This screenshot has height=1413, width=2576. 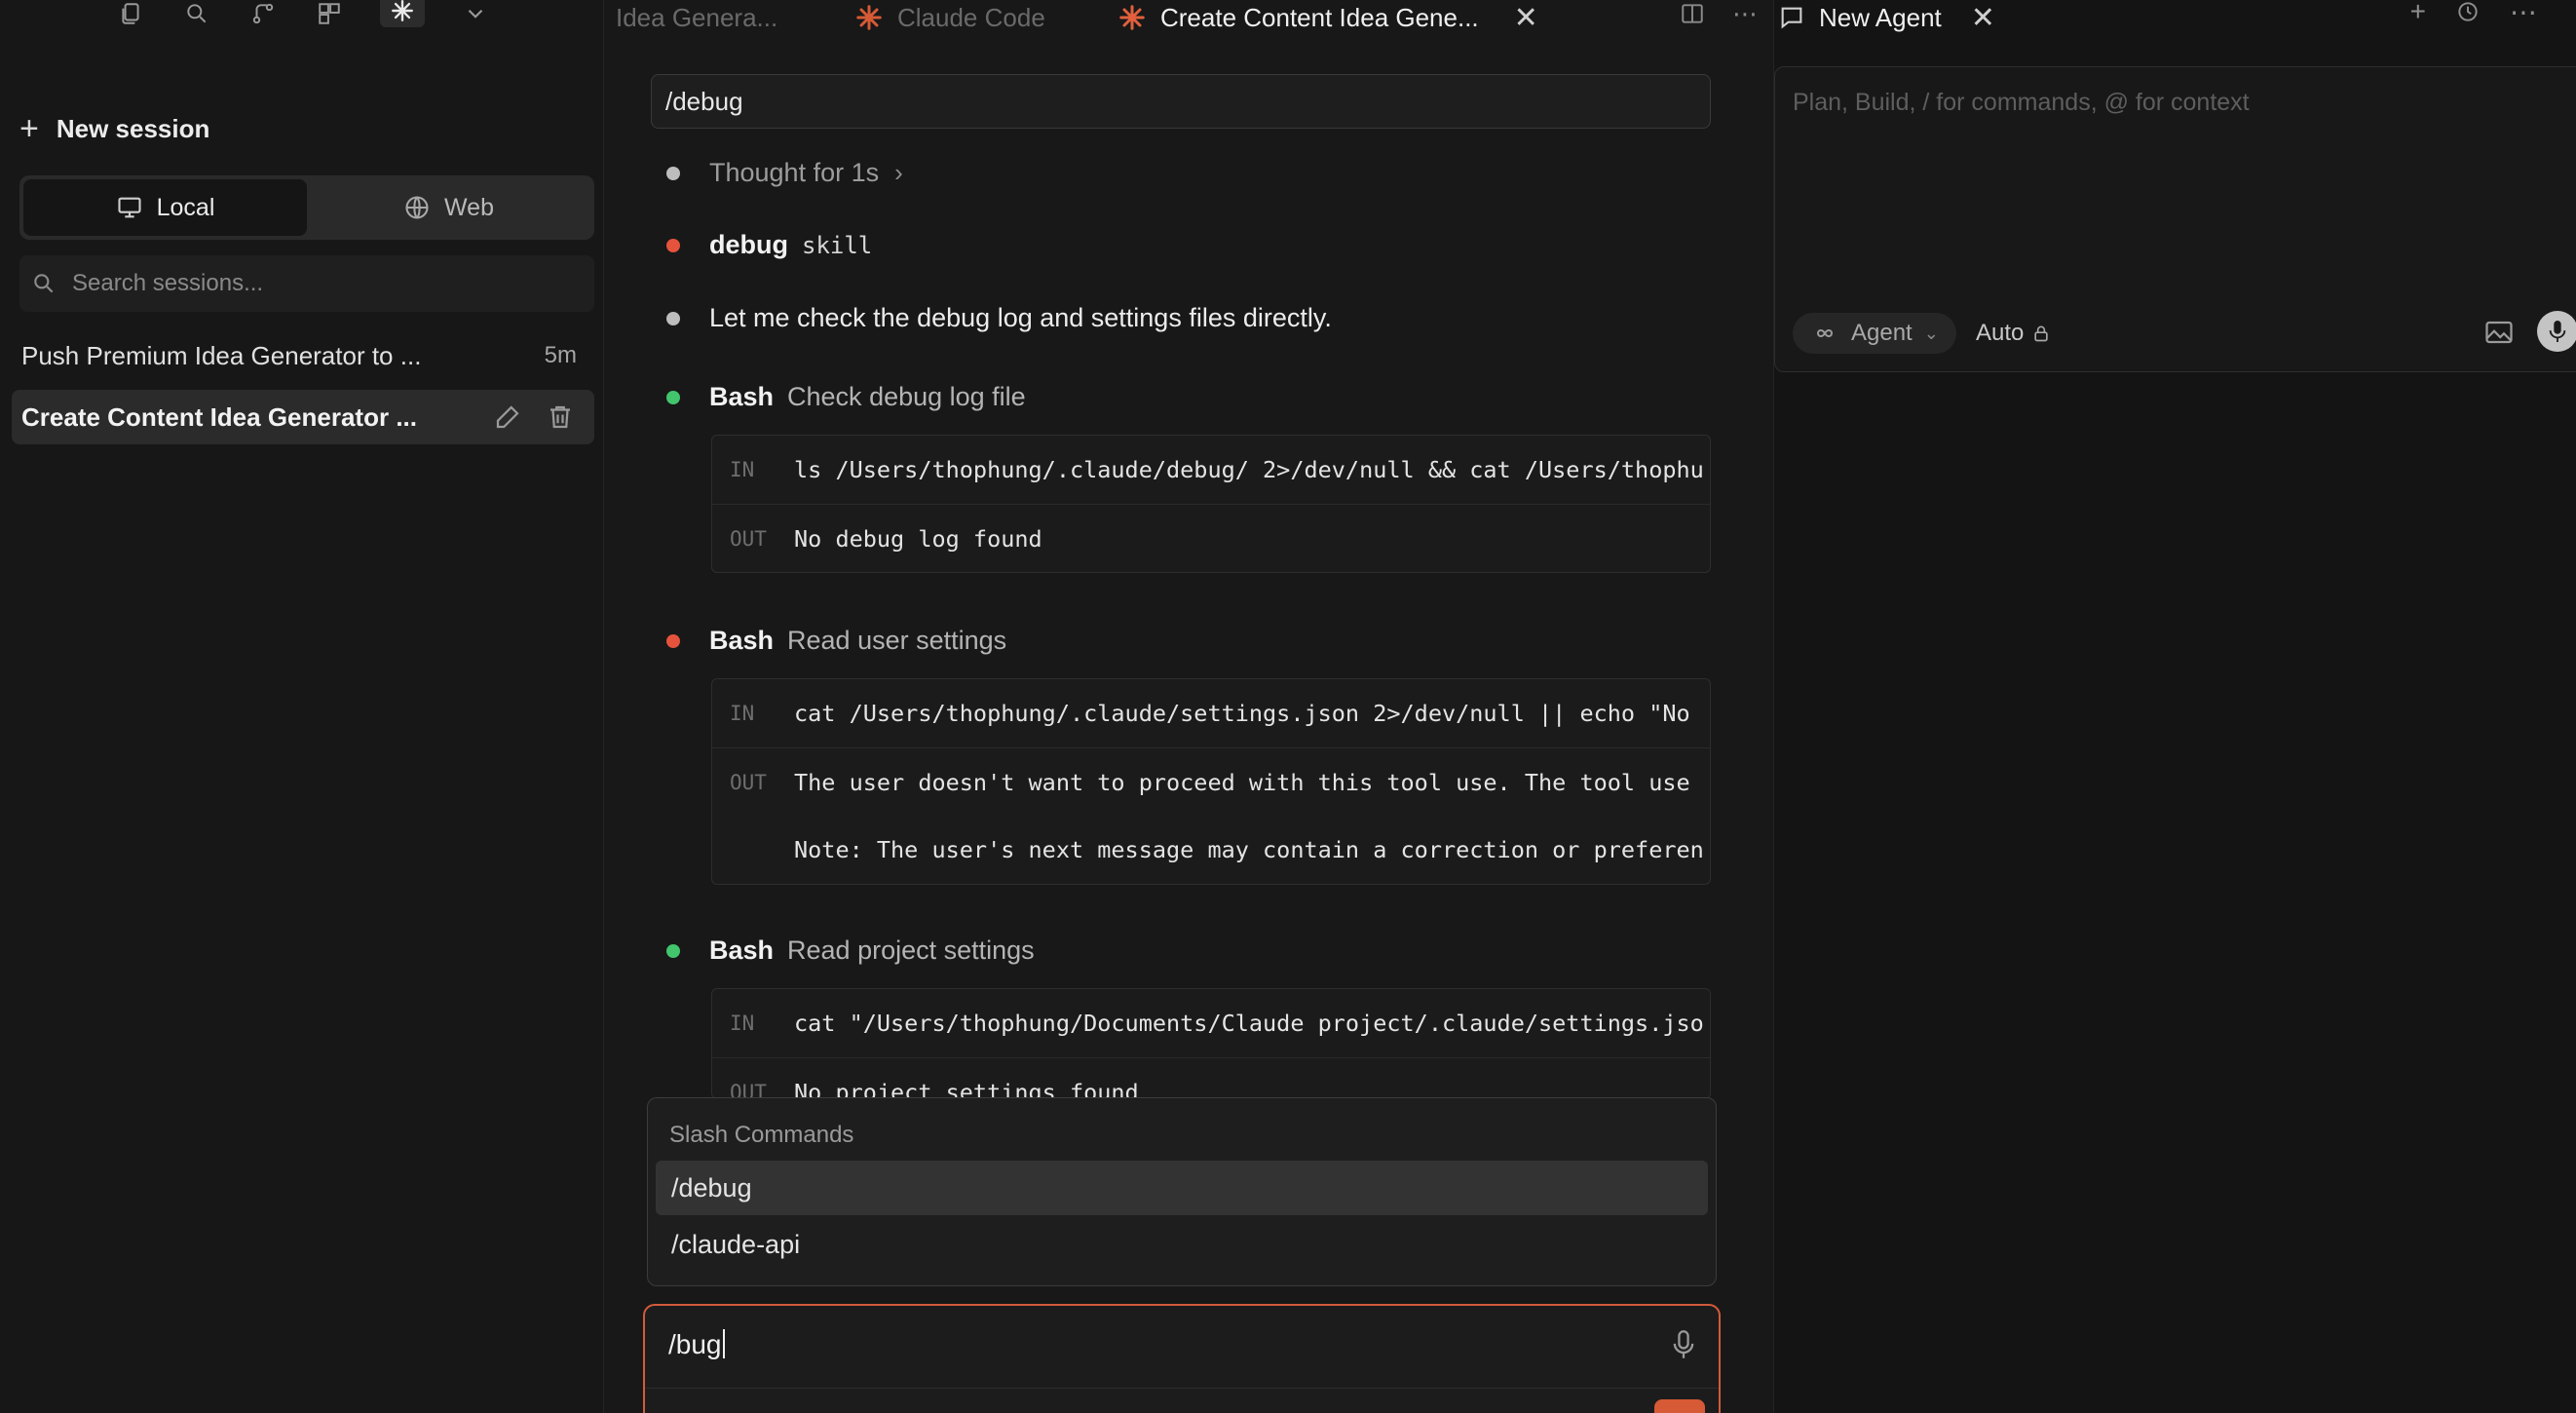 I want to click on branch-icon, so click(x=263, y=14).